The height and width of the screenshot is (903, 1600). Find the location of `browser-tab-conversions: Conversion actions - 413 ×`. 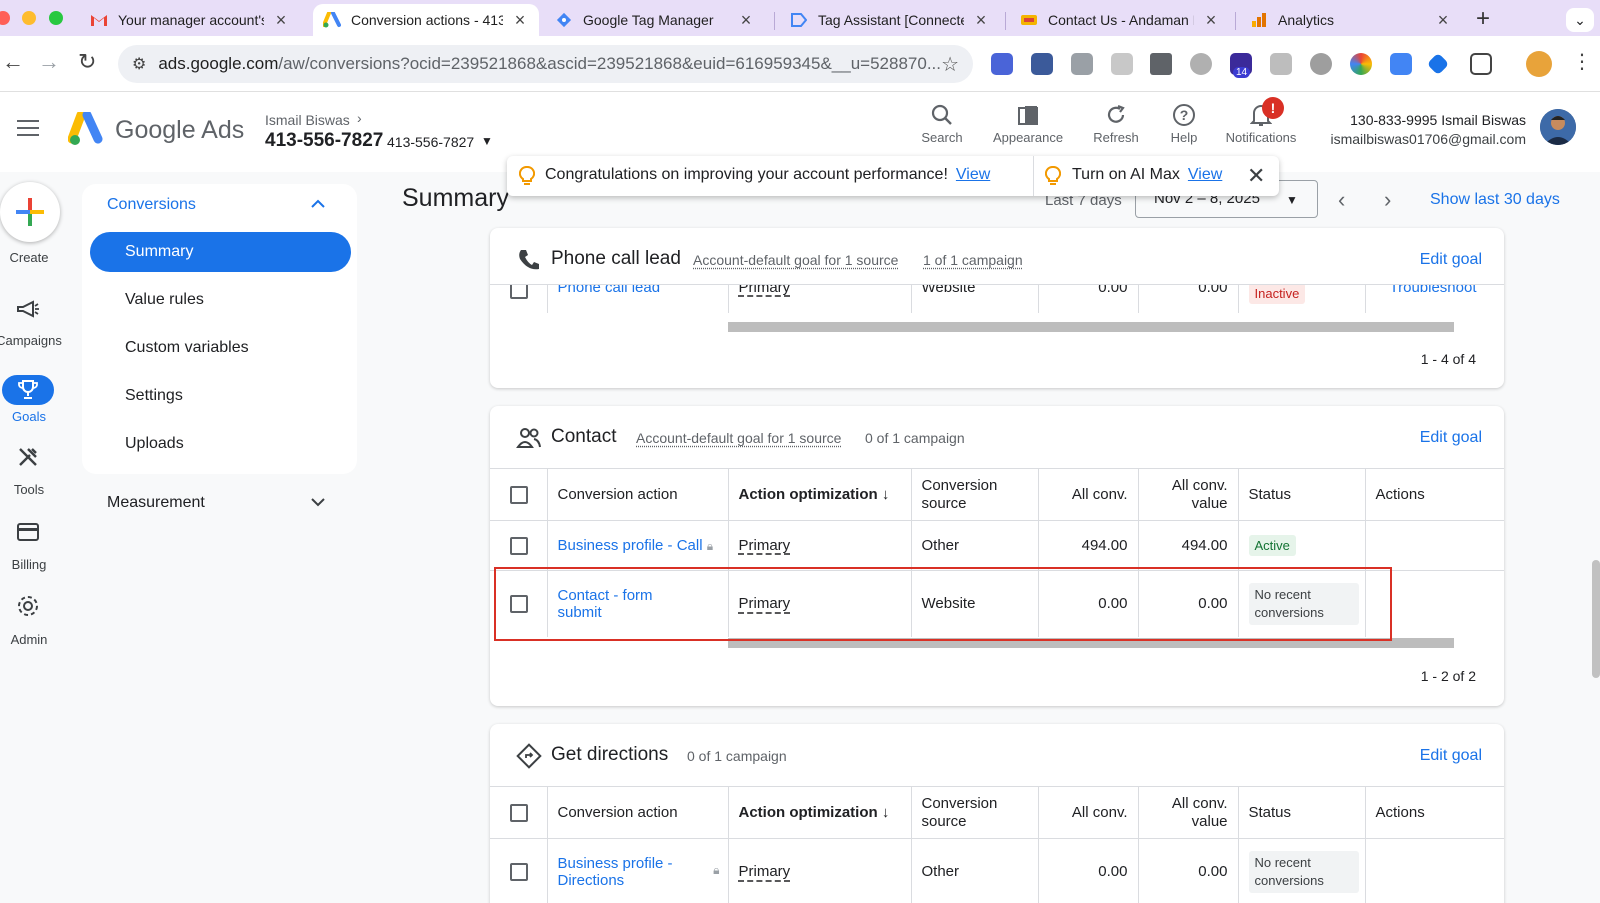

browser-tab-conversions: Conversion actions - 413 × is located at coordinates (426, 20).